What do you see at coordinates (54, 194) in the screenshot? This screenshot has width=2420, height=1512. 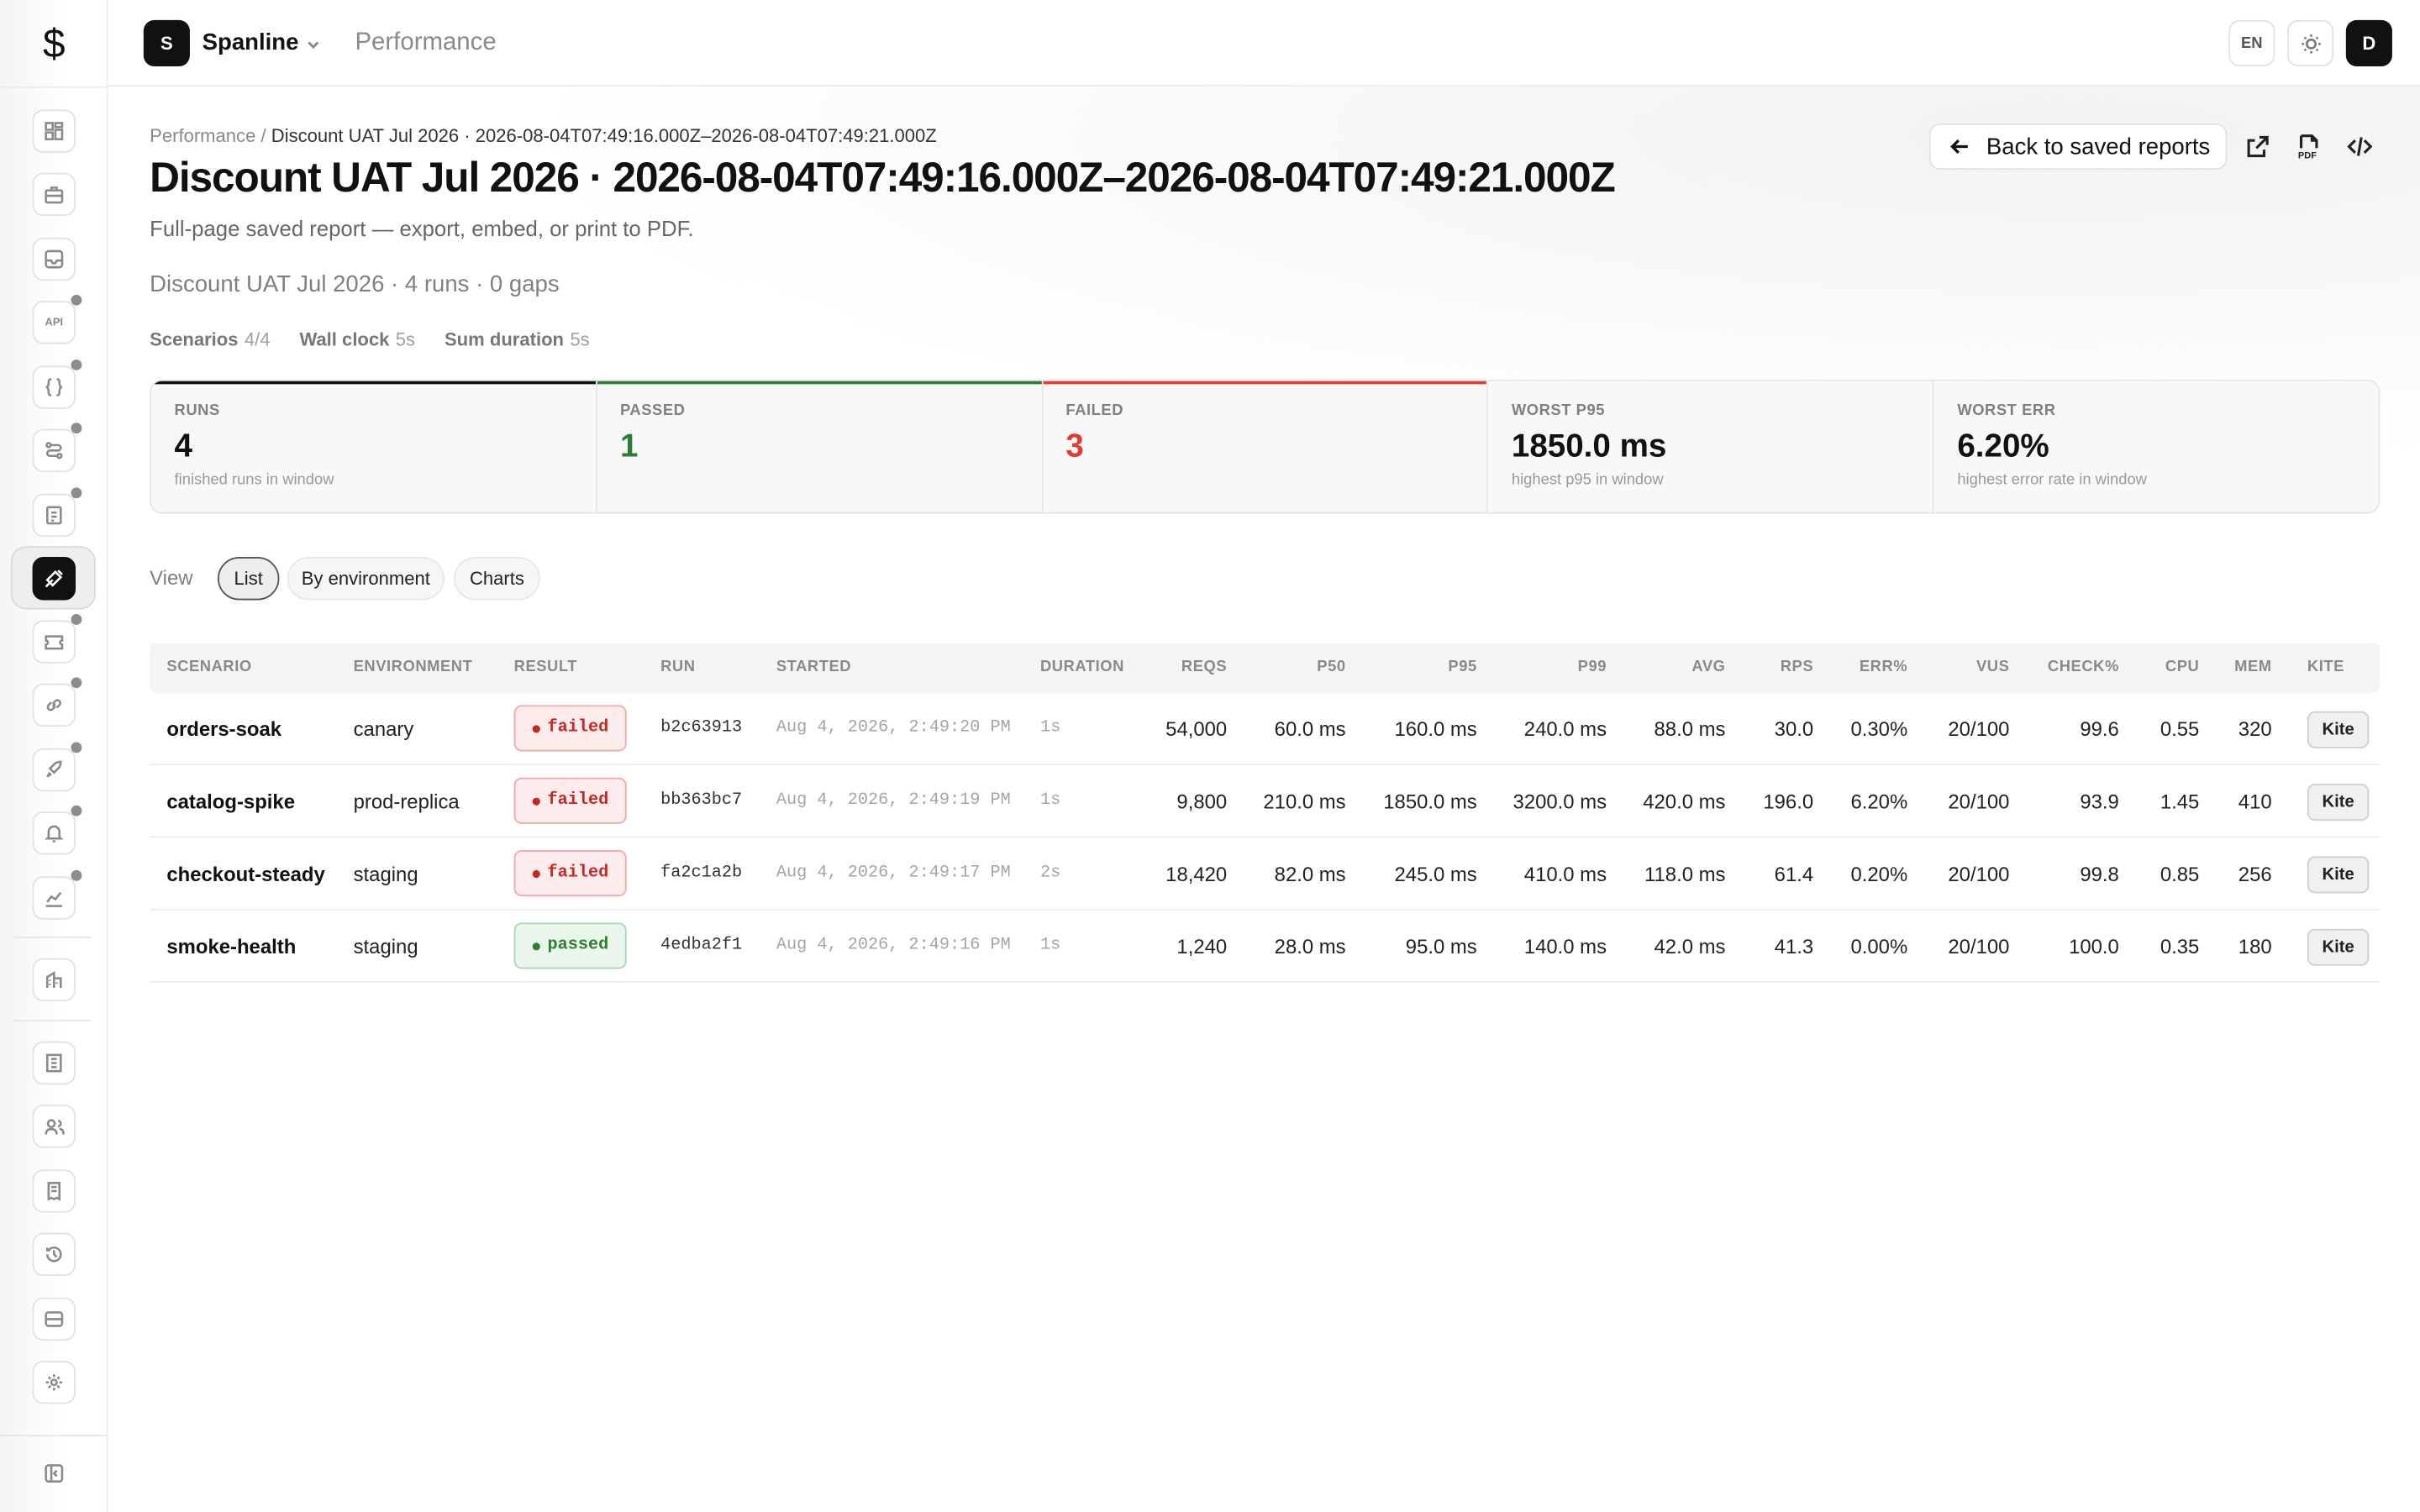 I see `briefcase-icon` at bounding box center [54, 194].